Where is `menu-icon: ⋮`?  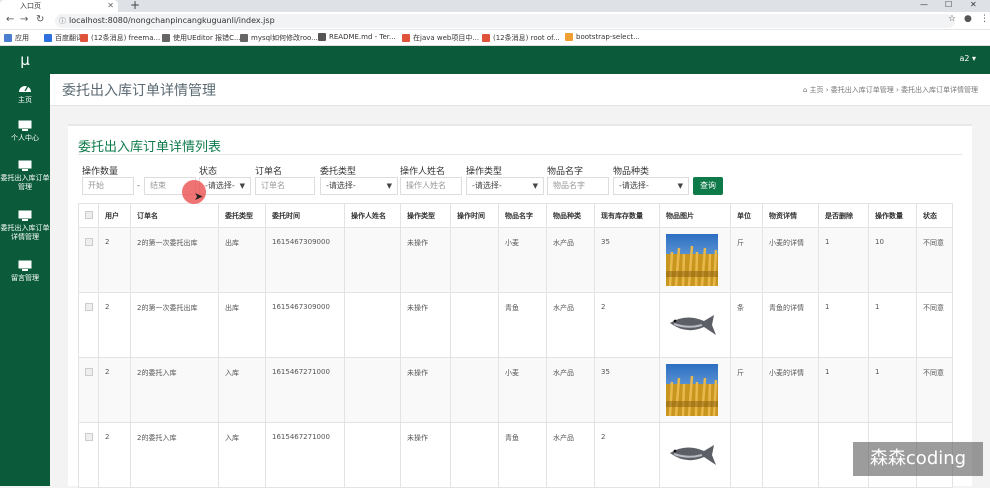
menu-icon: ⋮ is located at coordinates (984, 19).